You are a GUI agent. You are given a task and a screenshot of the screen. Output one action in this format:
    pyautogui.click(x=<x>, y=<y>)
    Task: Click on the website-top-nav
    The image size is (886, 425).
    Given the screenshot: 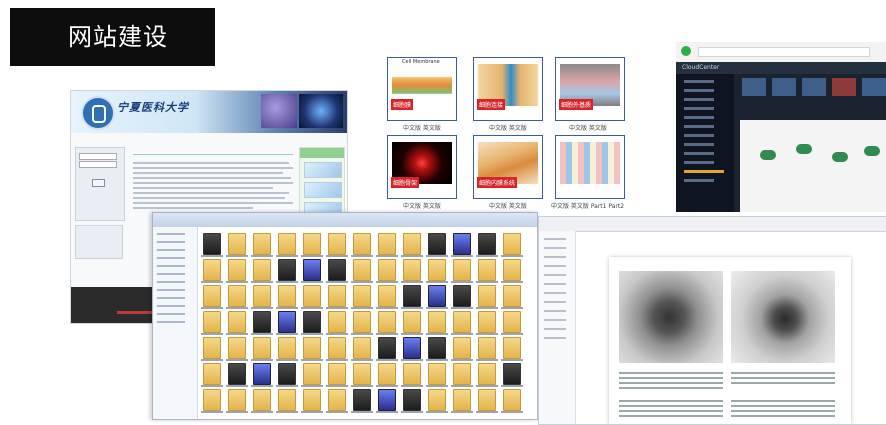 What is the action you would take?
    pyautogui.click(x=209, y=138)
    